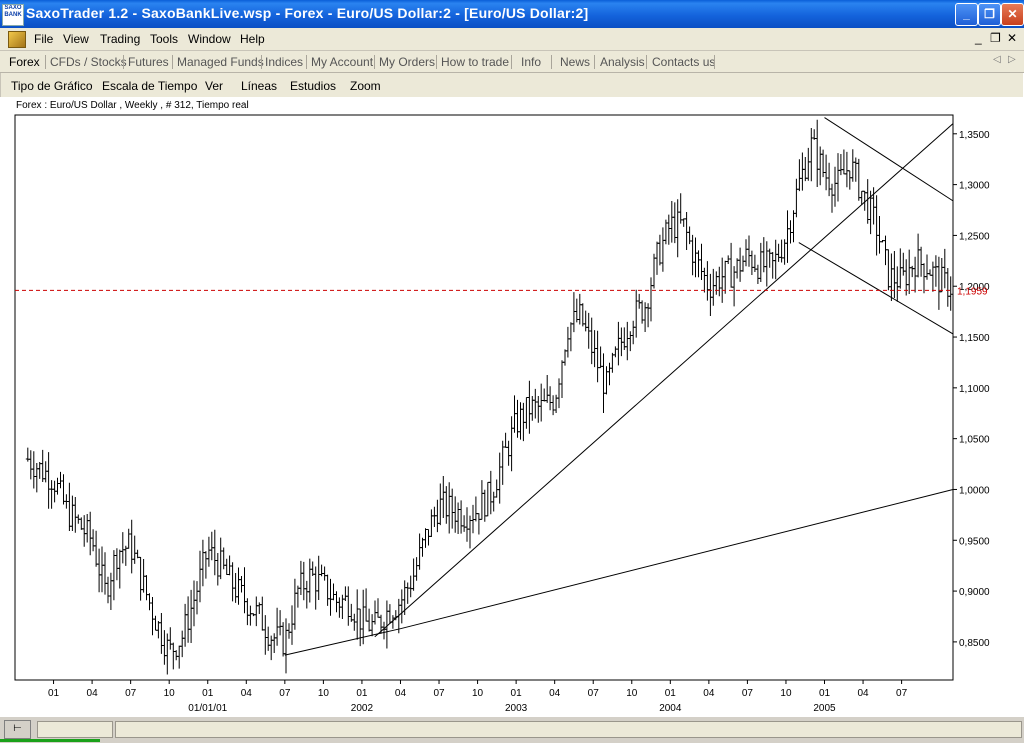 This screenshot has width=1024, height=743. What do you see at coordinates (362, 708) in the screenshot?
I see `x-period-label: 2002` at bounding box center [362, 708].